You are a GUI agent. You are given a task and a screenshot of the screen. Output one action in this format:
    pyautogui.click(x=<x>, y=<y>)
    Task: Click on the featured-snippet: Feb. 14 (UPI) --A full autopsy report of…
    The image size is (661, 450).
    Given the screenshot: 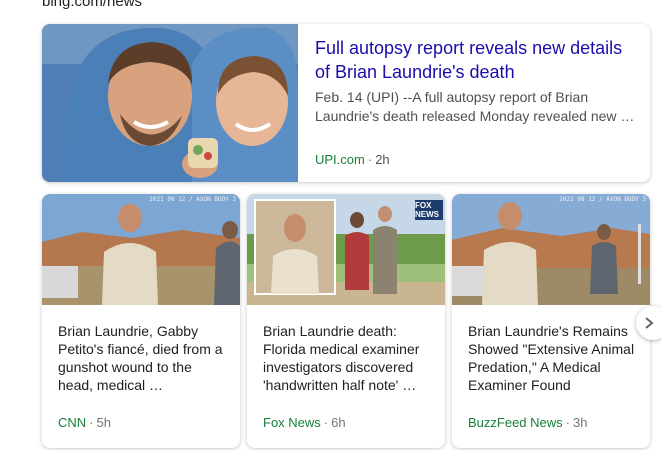 What is the action you would take?
    pyautogui.click(x=475, y=106)
    